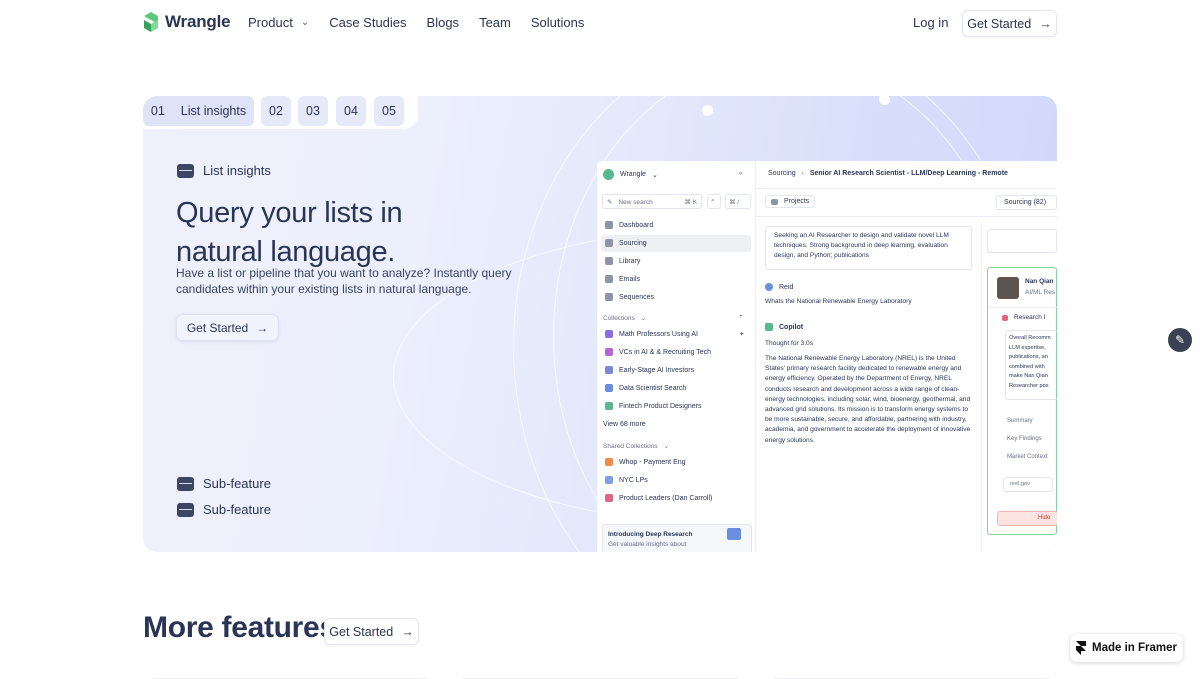 The image size is (1200, 679). I want to click on library-icon, so click(609, 261).